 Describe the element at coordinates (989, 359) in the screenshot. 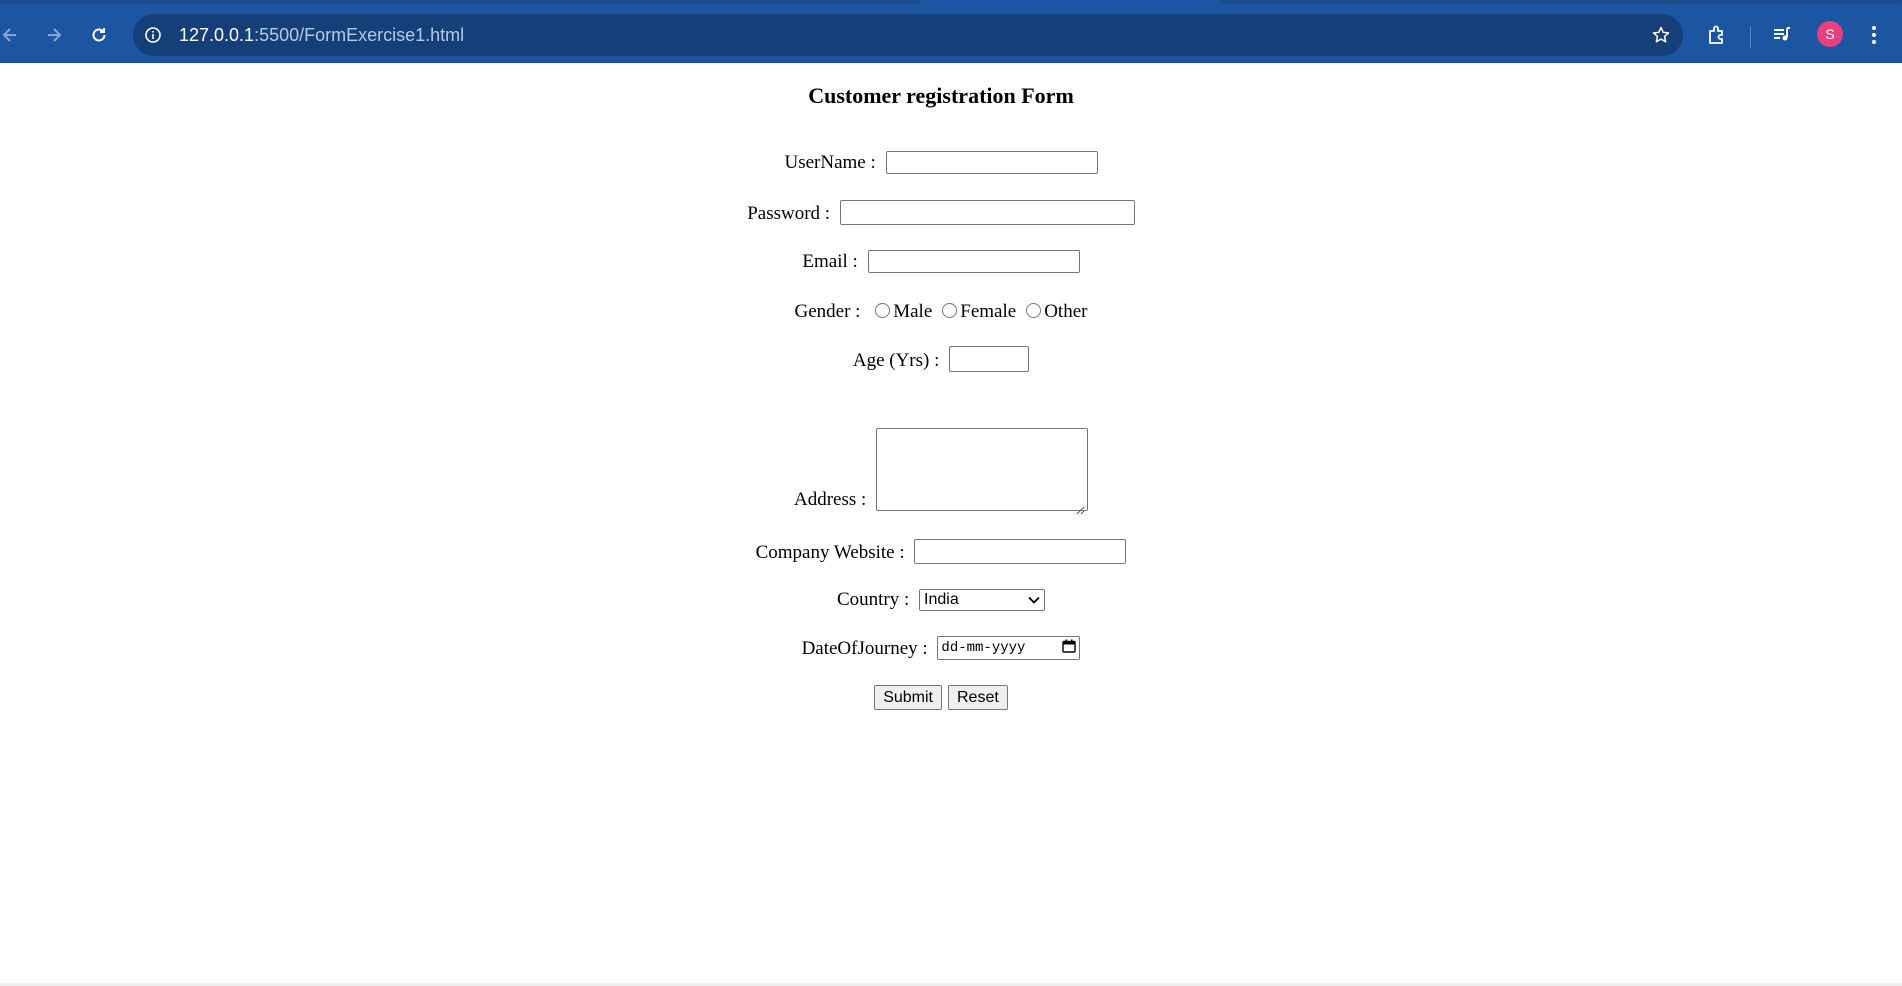

I see `age-input` at that location.